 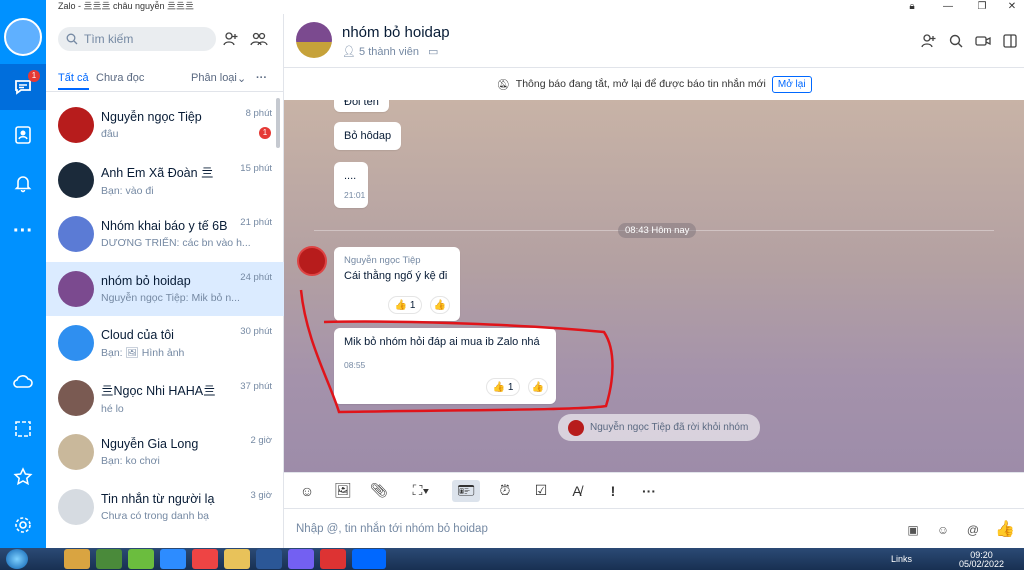 What do you see at coordinates (613, 491) in the screenshot?
I see `priority-icon: !` at bounding box center [613, 491].